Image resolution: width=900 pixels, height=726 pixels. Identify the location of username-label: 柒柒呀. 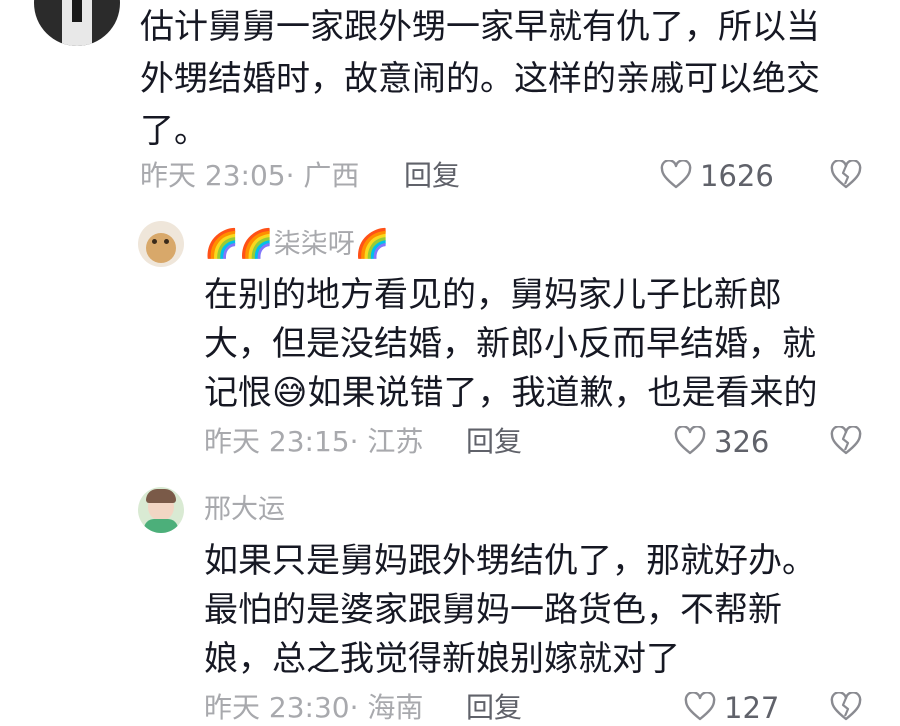
(314, 244).